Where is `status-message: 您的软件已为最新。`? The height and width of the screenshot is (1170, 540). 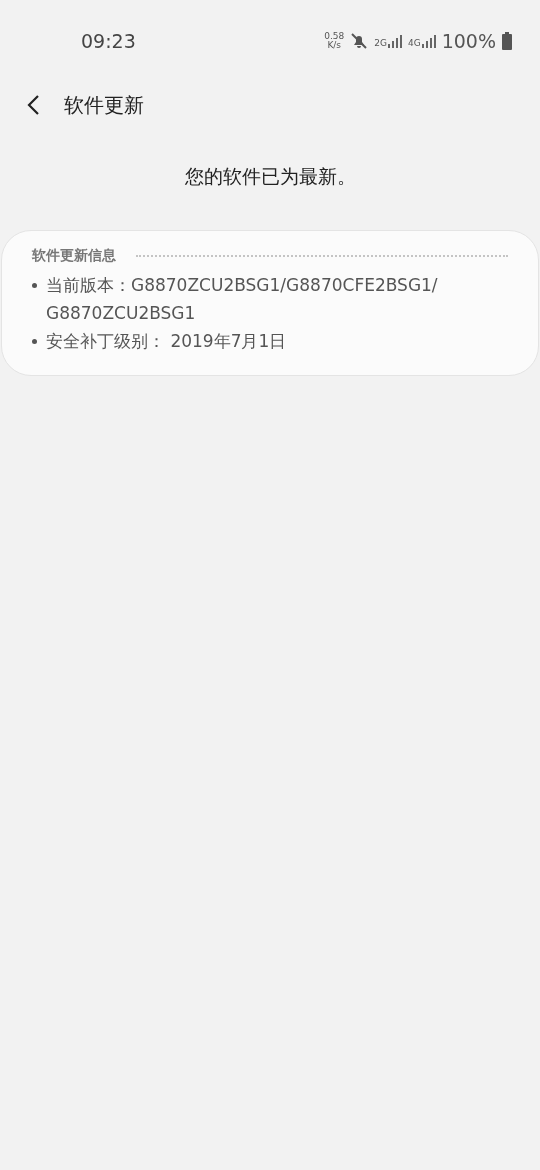 status-message: 您的软件已为最新。 is located at coordinates (270, 176).